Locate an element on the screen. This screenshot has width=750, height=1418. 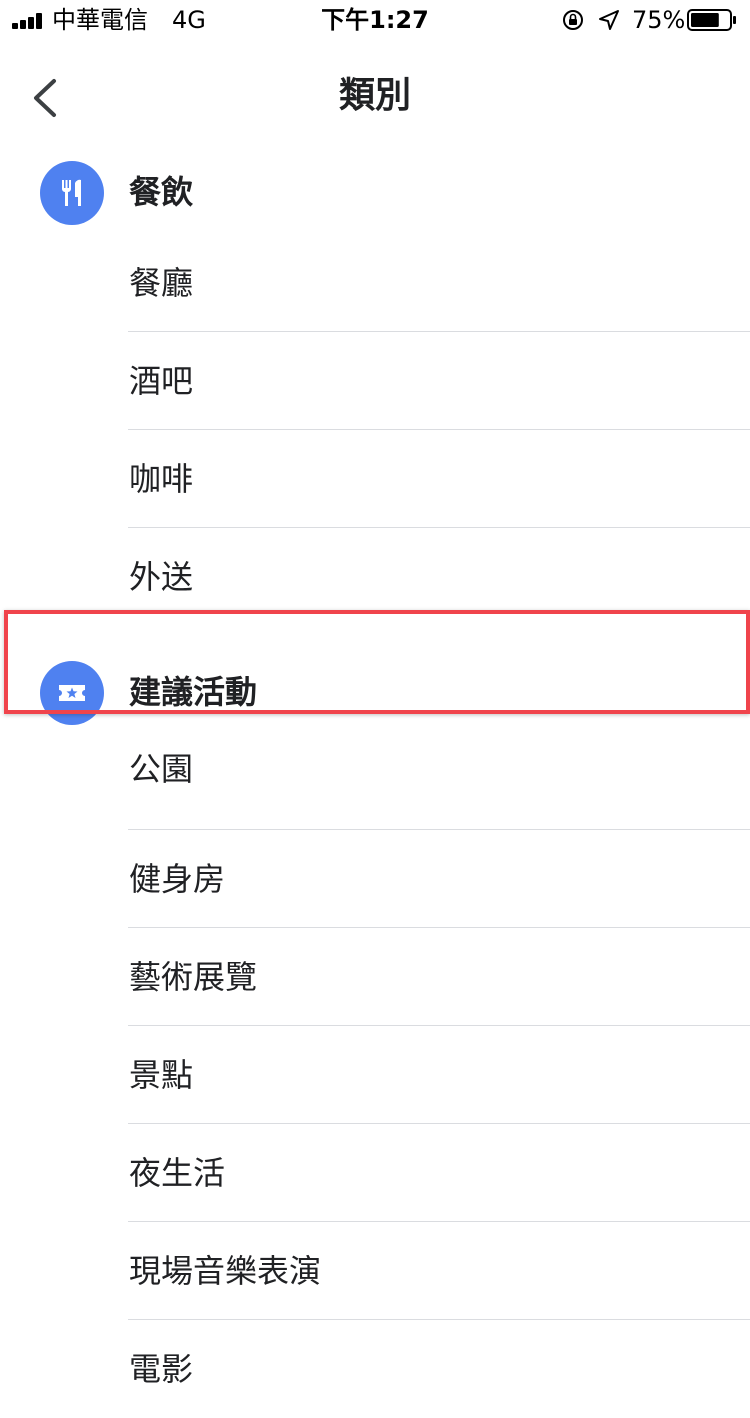
list-item-delivery: 外送 is located at coordinates (375, 577).